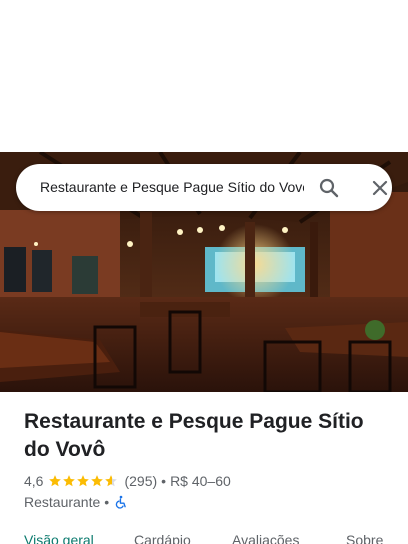 The width and height of the screenshot is (408, 544). What do you see at coordinates (364, 538) in the screenshot?
I see `tab-about: Sobre` at bounding box center [364, 538].